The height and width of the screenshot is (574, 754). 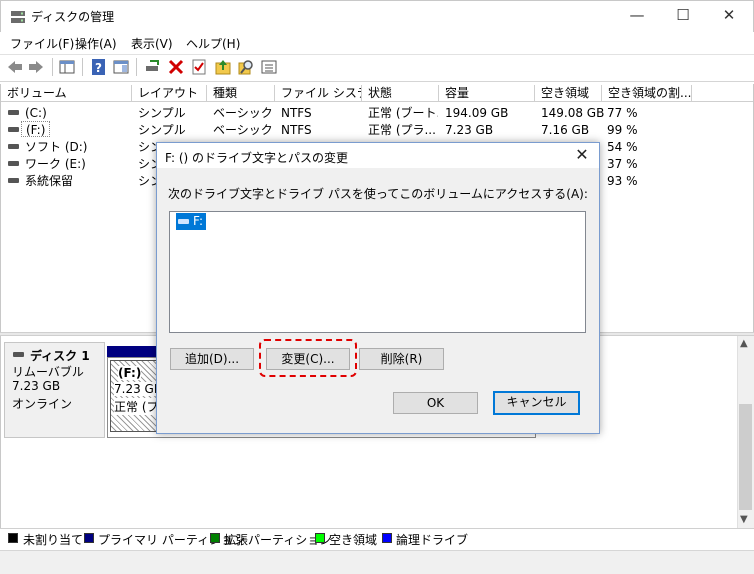 I want to click on legend-swatch-extended, so click(x=215, y=538).